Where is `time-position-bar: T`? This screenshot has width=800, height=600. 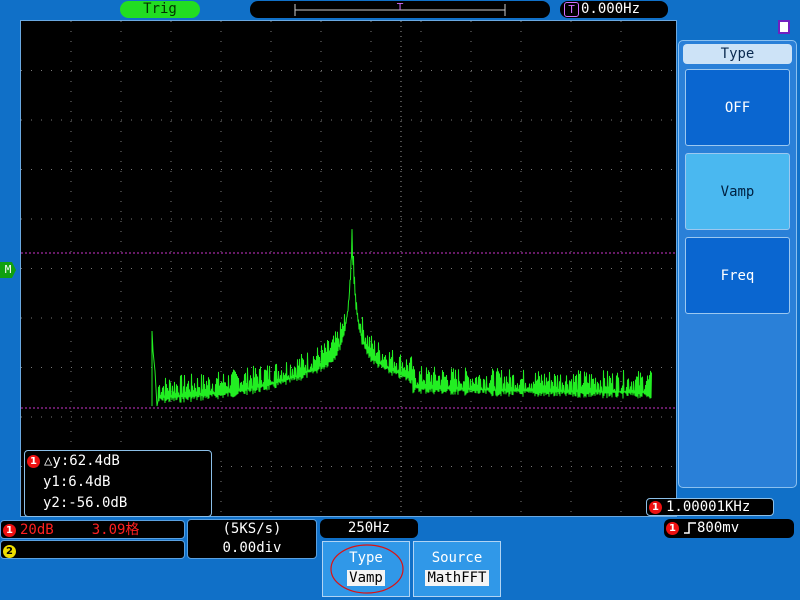
time-position-bar: T is located at coordinates (400, 9).